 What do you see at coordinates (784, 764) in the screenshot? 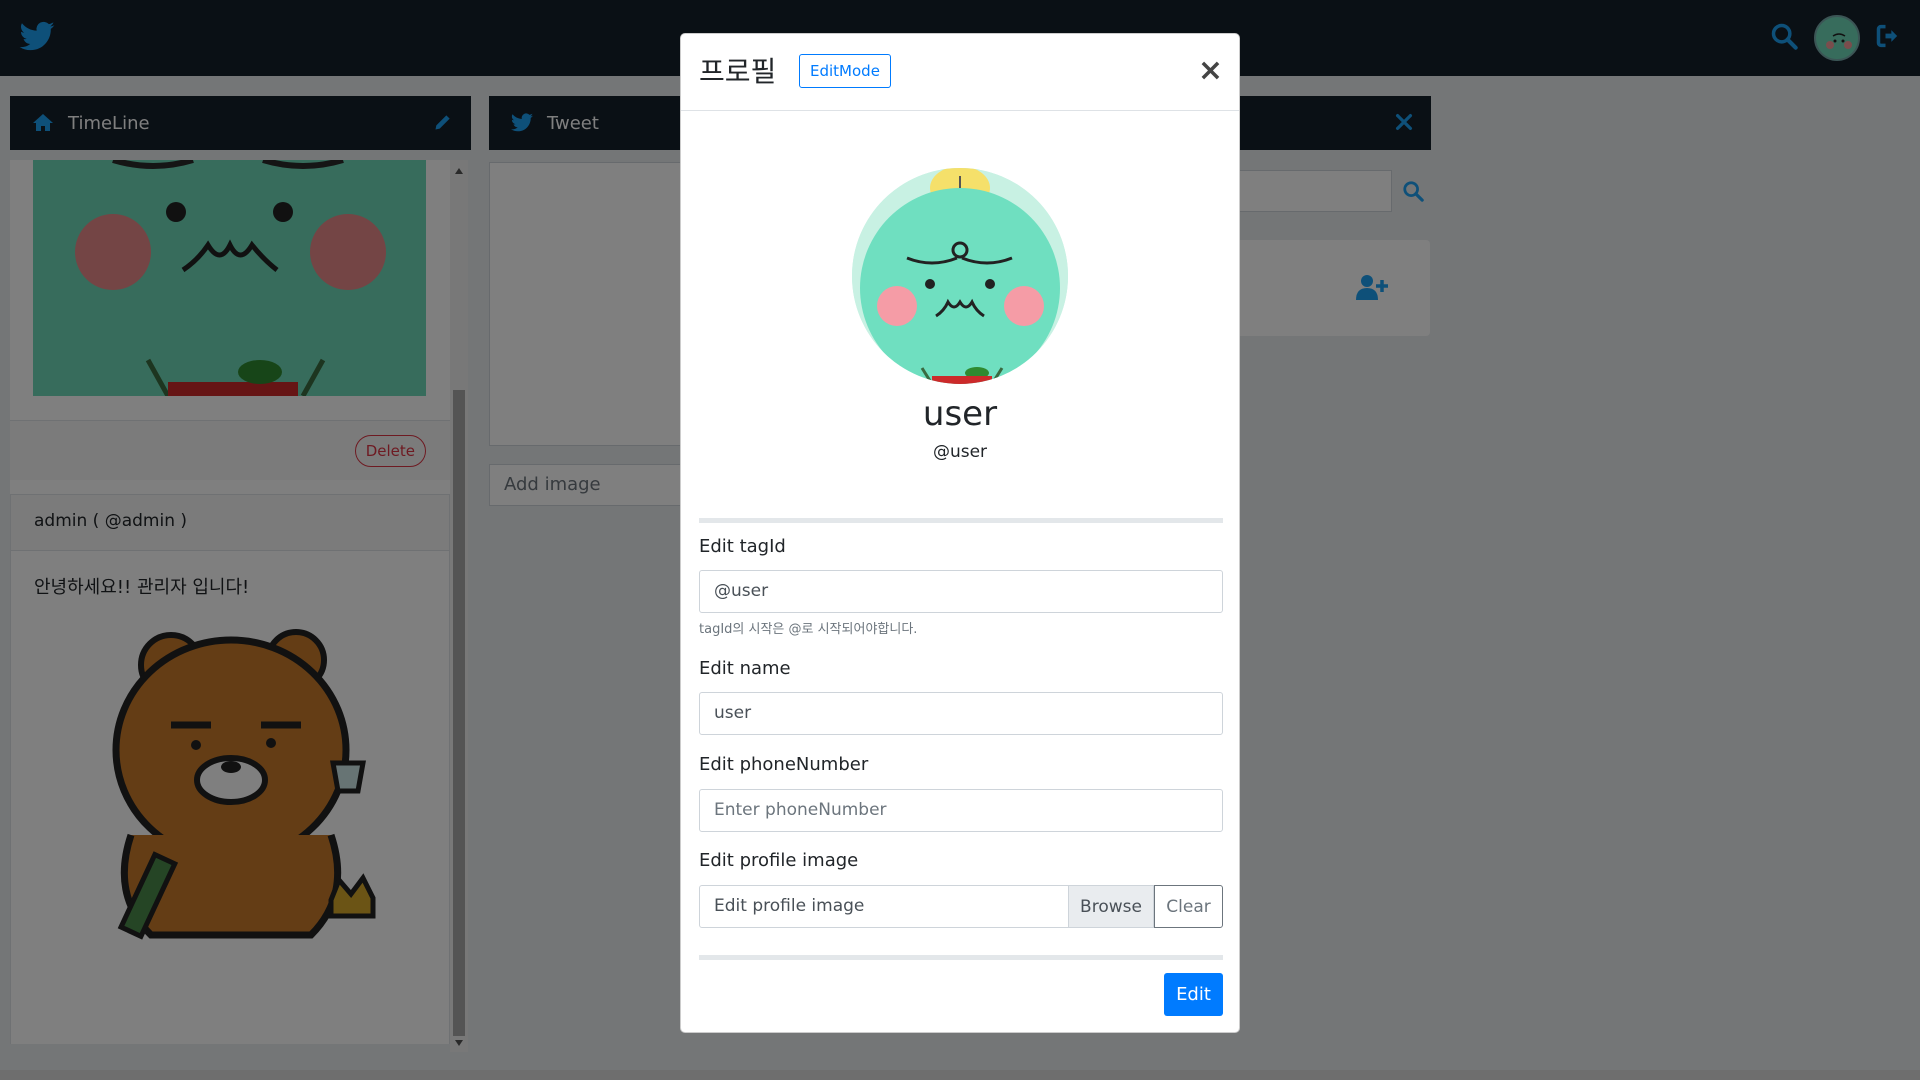
I see `phone-label: Edit phoneNumber` at bounding box center [784, 764].